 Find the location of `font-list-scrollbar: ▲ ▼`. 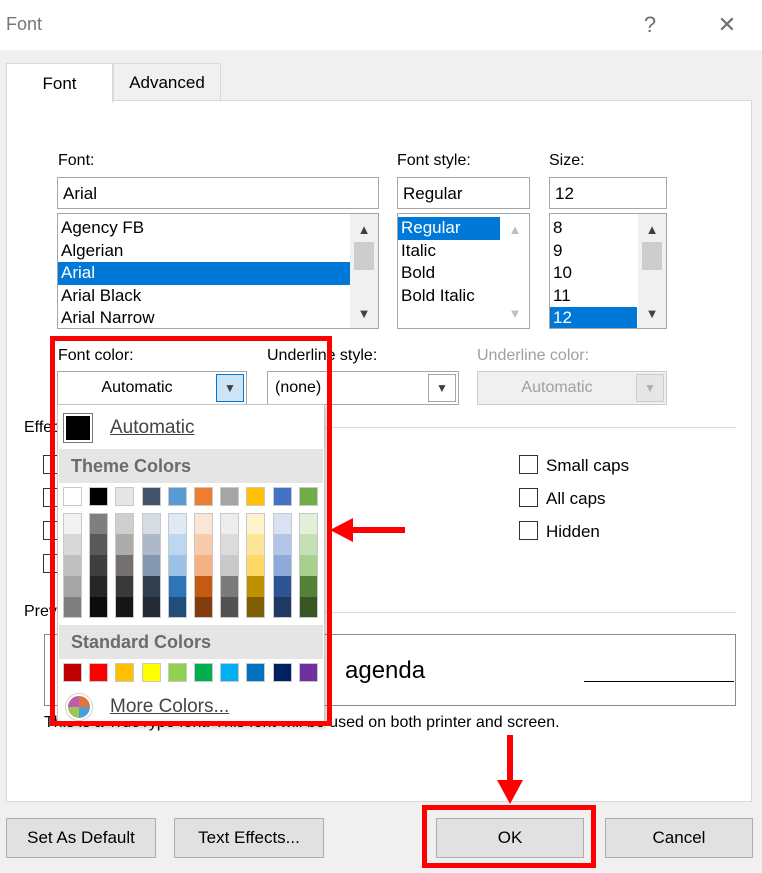

font-list-scrollbar: ▲ ▼ is located at coordinates (364, 271).